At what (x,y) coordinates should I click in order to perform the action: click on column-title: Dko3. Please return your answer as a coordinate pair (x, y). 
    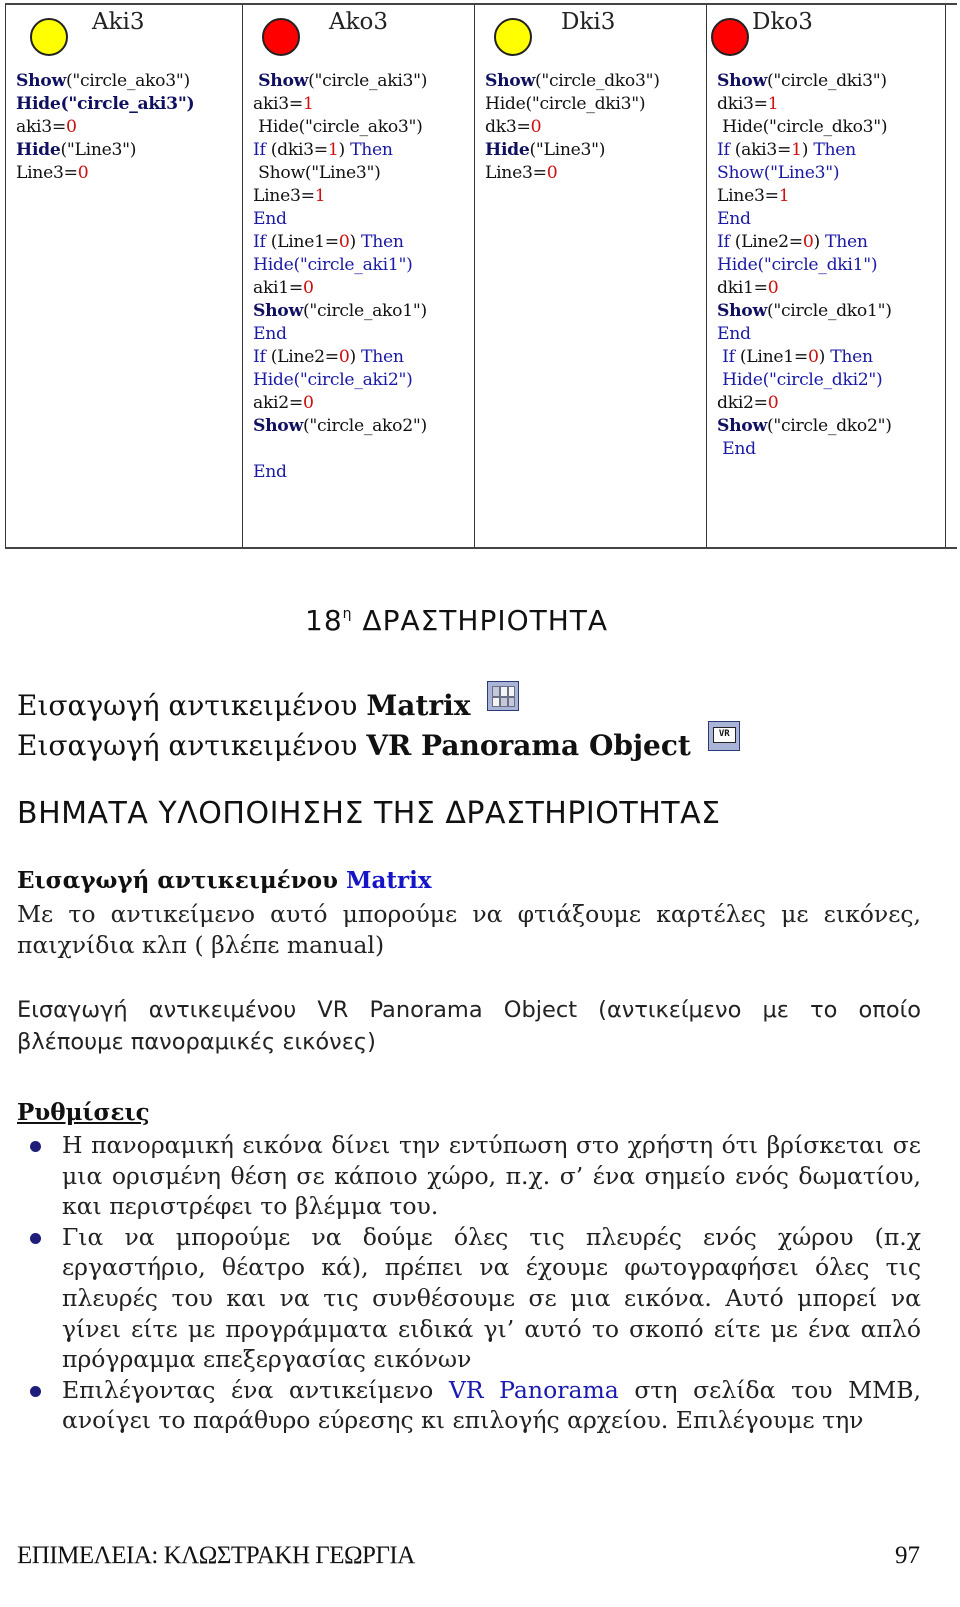
    Looking at the image, I should click on (782, 22).